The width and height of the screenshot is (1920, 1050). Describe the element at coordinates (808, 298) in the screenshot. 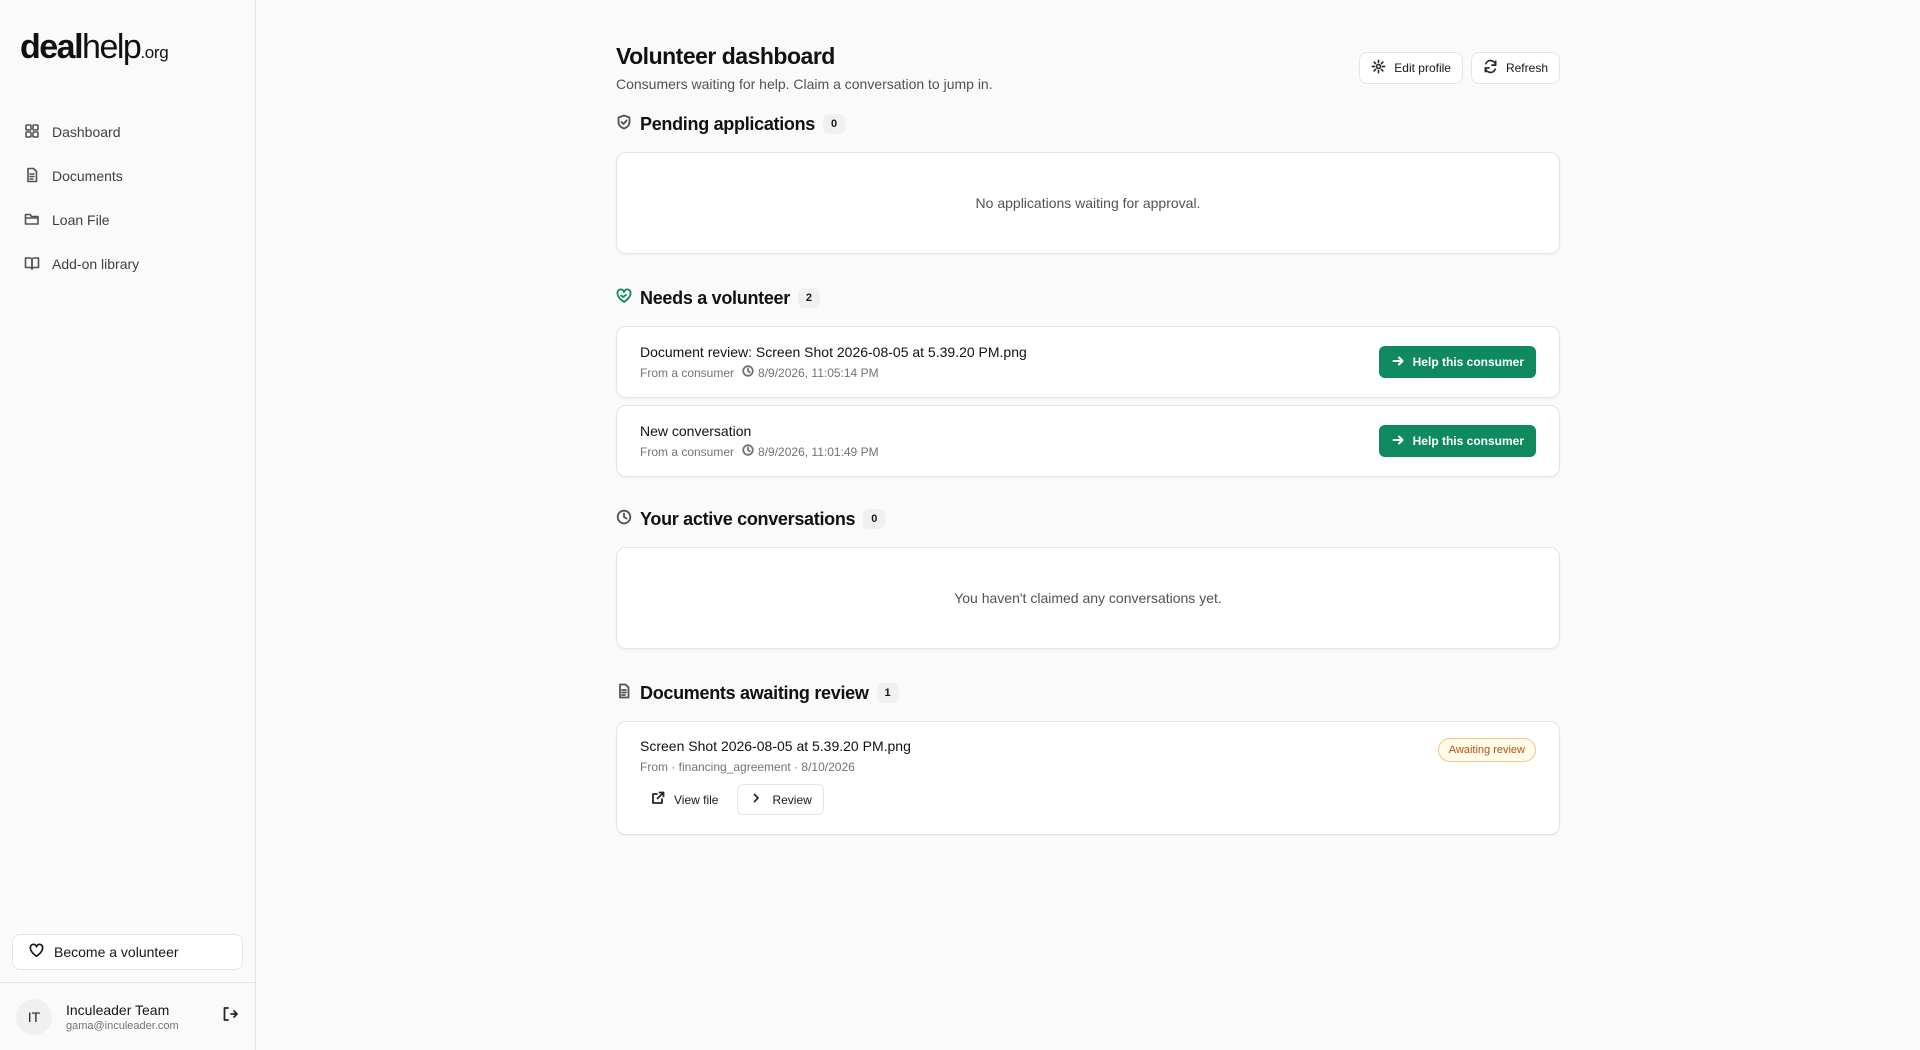

I see `count-badge: 2` at that location.